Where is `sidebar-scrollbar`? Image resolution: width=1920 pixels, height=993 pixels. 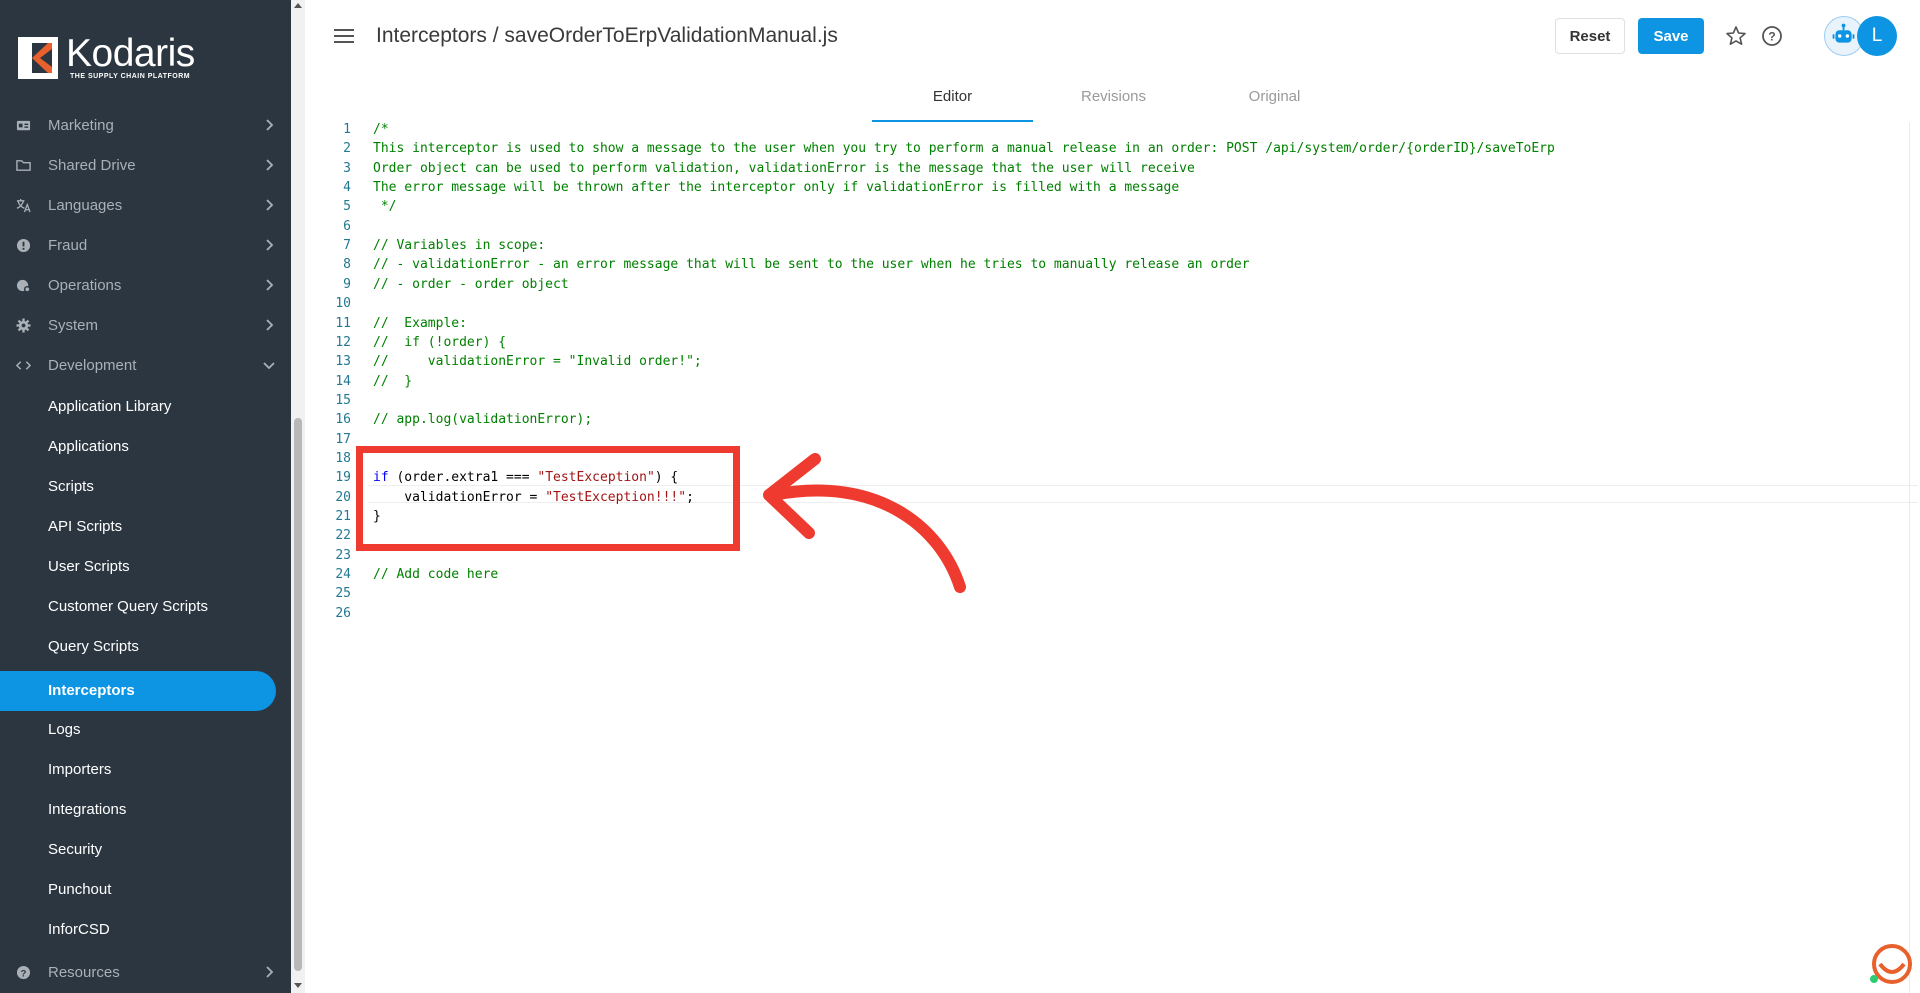 sidebar-scrollbar is located at coordinates (298, 496).